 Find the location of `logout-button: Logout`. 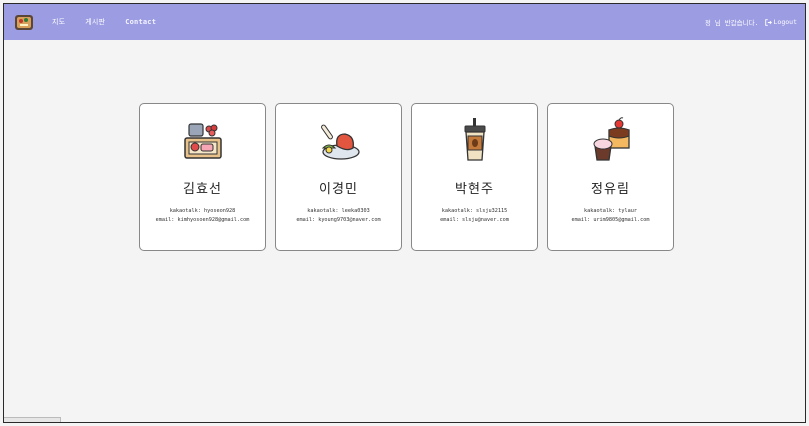

logout-button: Logout is located at coordinates (780, 22).